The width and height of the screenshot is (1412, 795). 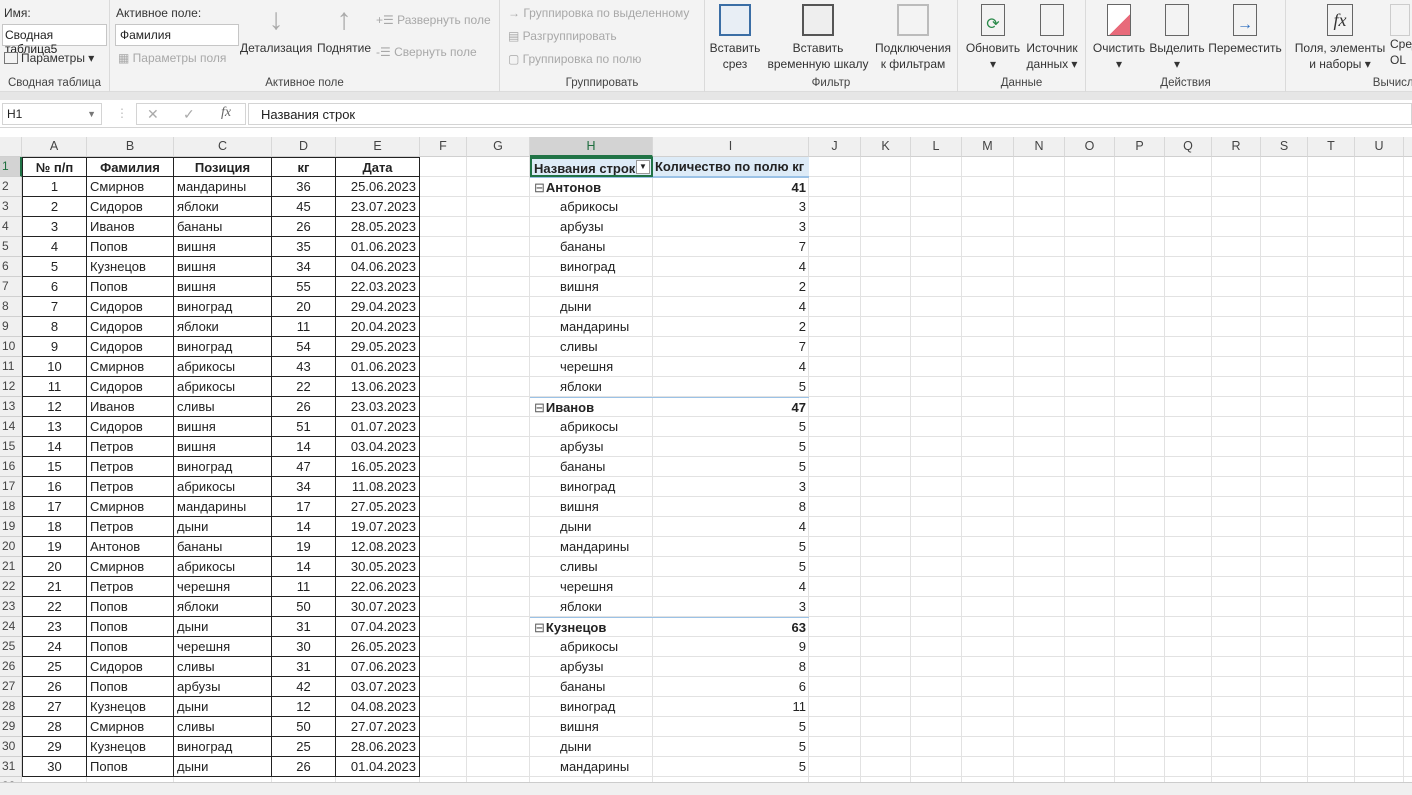 What do you see at coordinates (304, 207) in the screenshot?
I see `table-cell: 45` at bounding box center [304, 207].